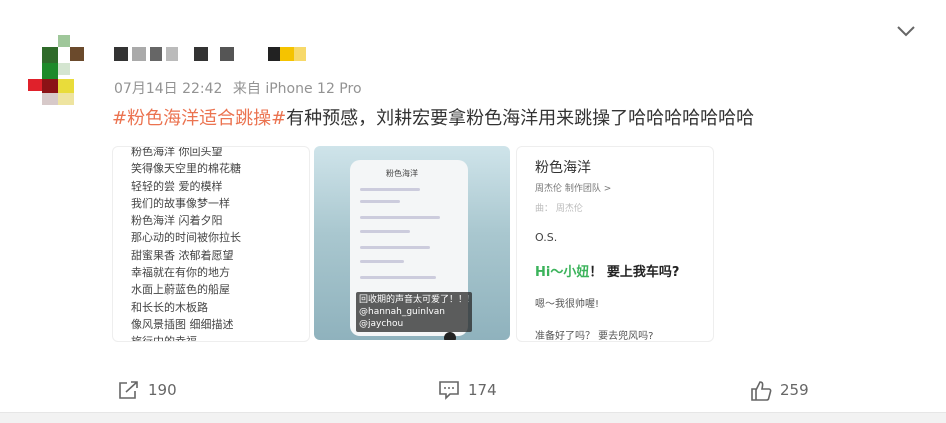 This screenshot has width=946, height=423. I want to click on song-artist: 周杰伦 制作团队 >, so click(573, 189).